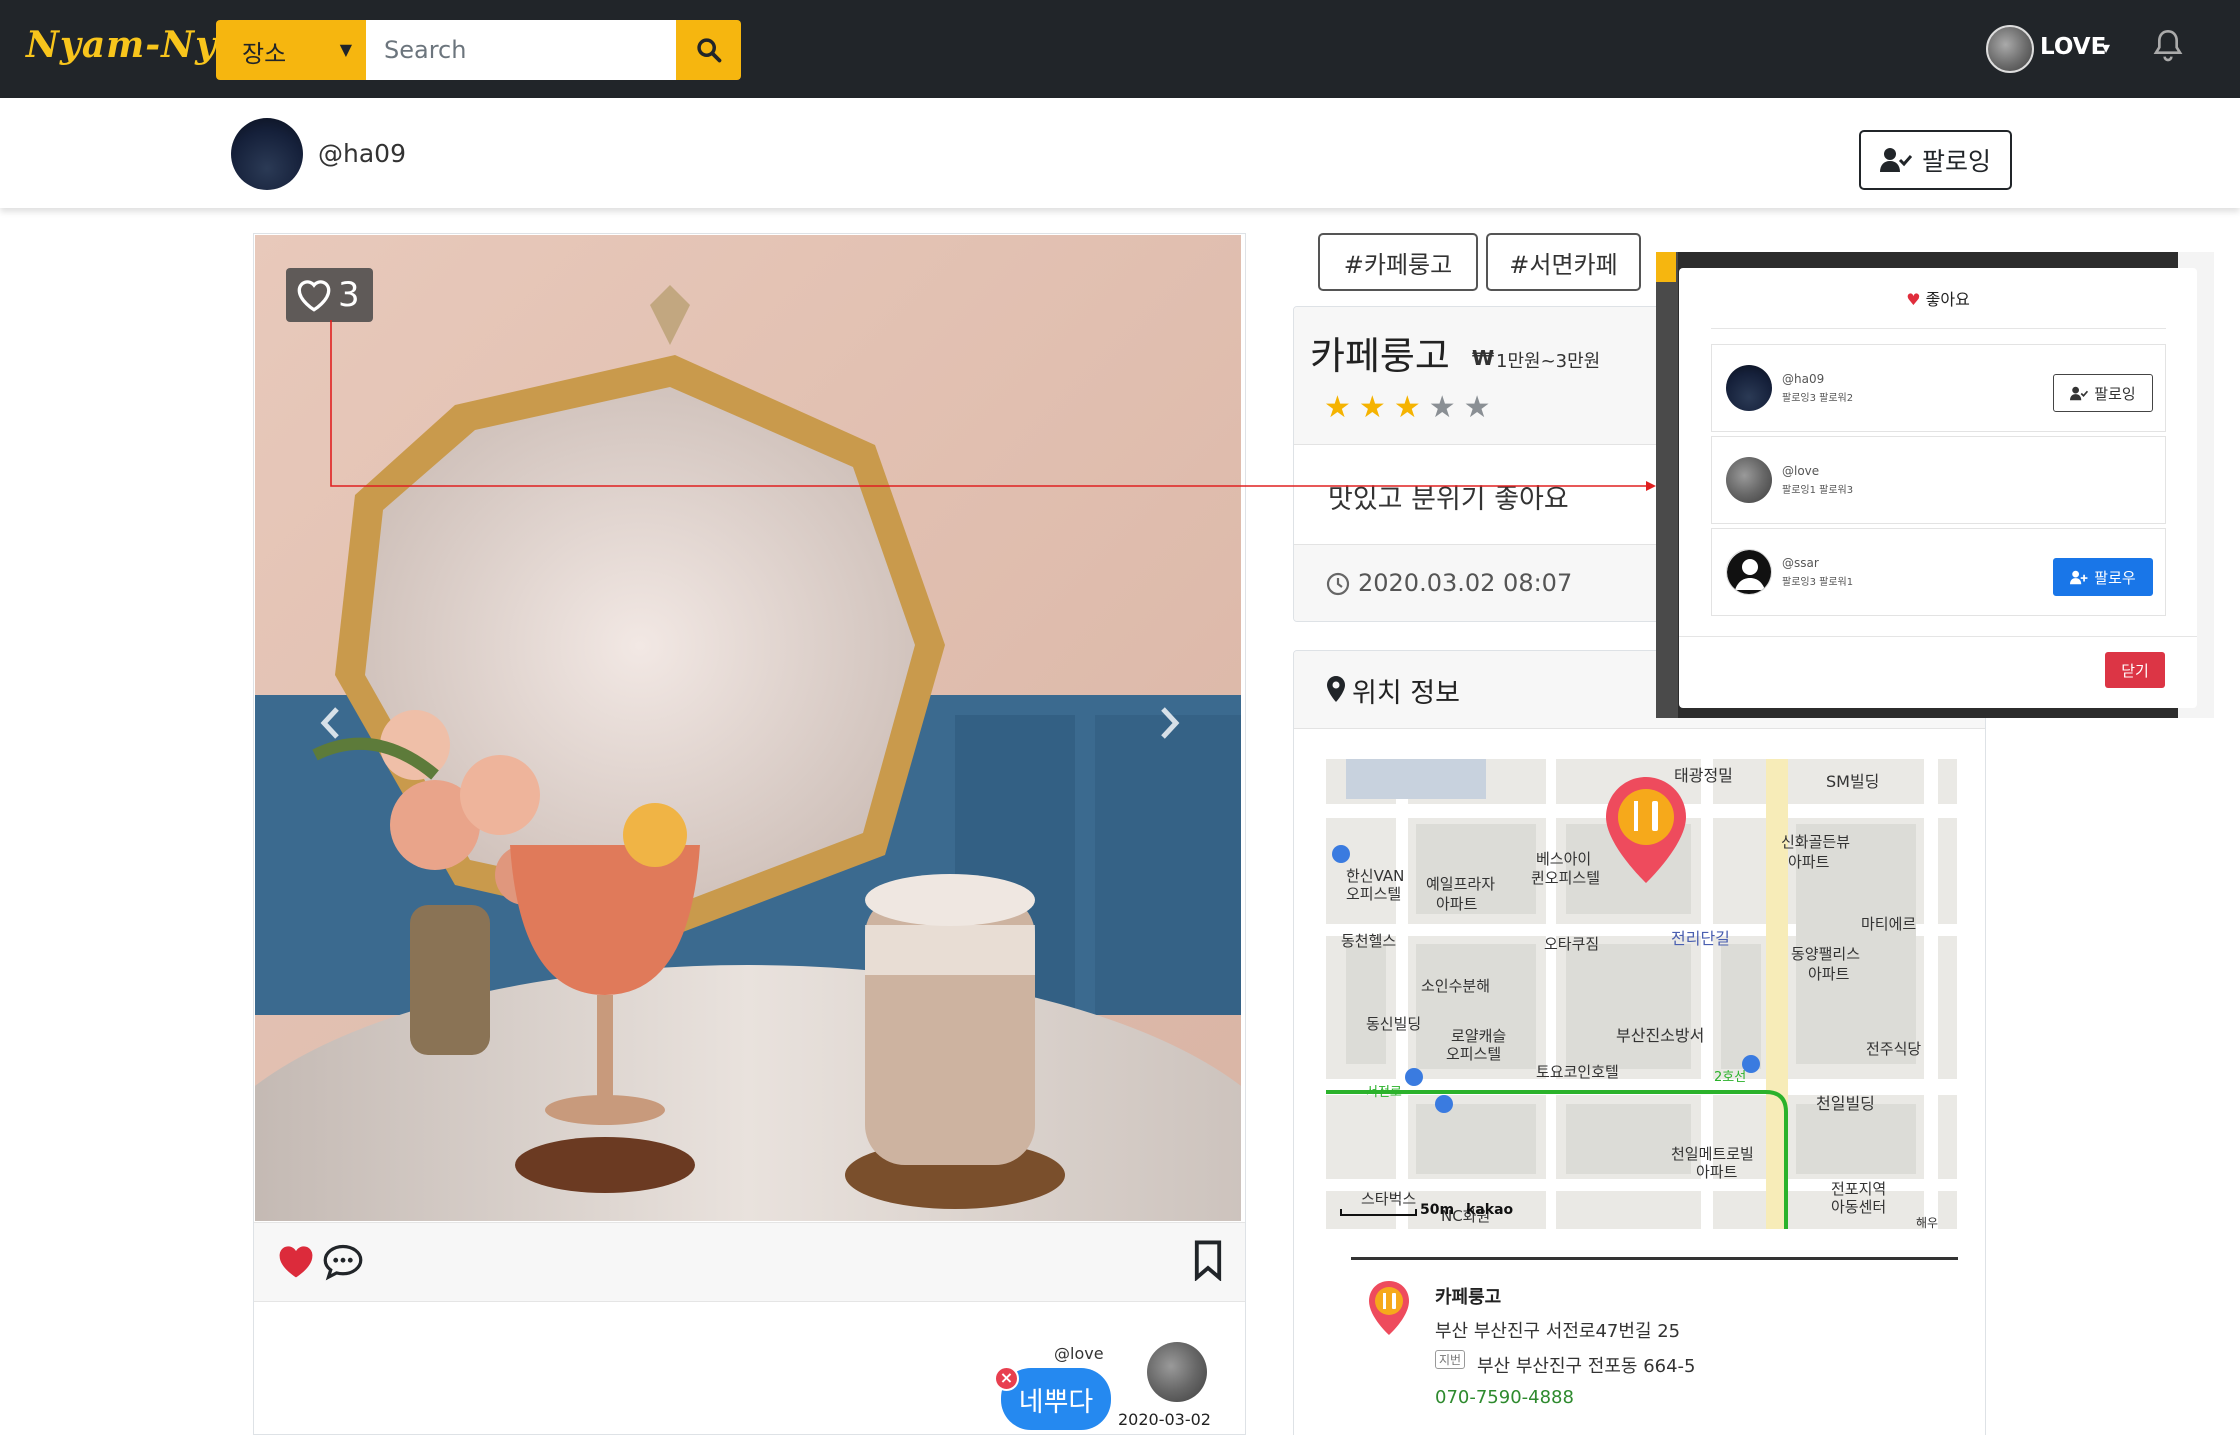  What do you see at coordinates (2135, 670) in the screenshot?
I see `close-button: 닫기` at bounding box center [2135, 670].